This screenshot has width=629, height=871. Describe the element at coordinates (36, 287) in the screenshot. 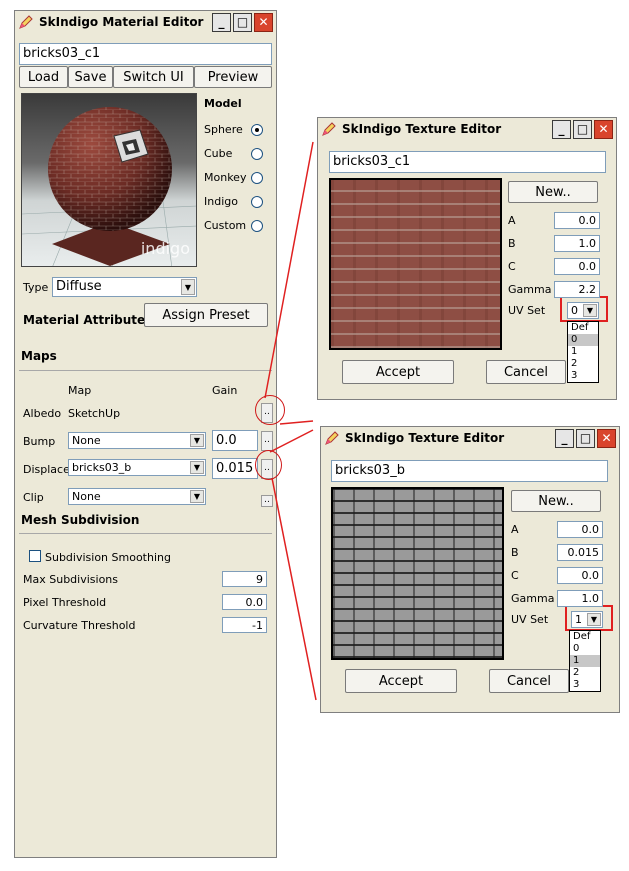

I see `type-label: Type` at that location.